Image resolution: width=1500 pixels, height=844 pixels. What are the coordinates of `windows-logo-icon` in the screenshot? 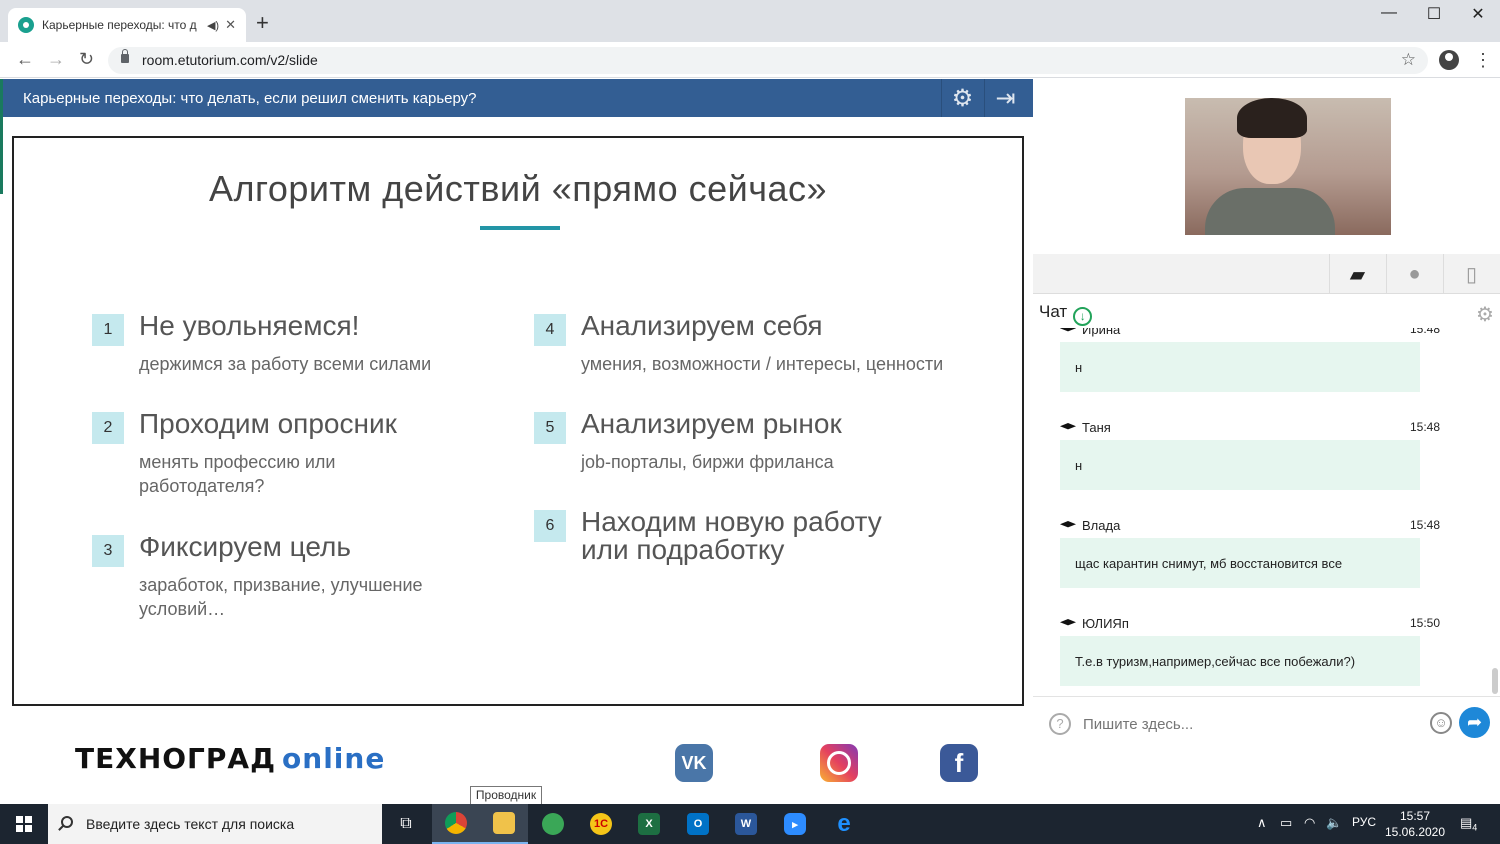 It's located at (24, 824).